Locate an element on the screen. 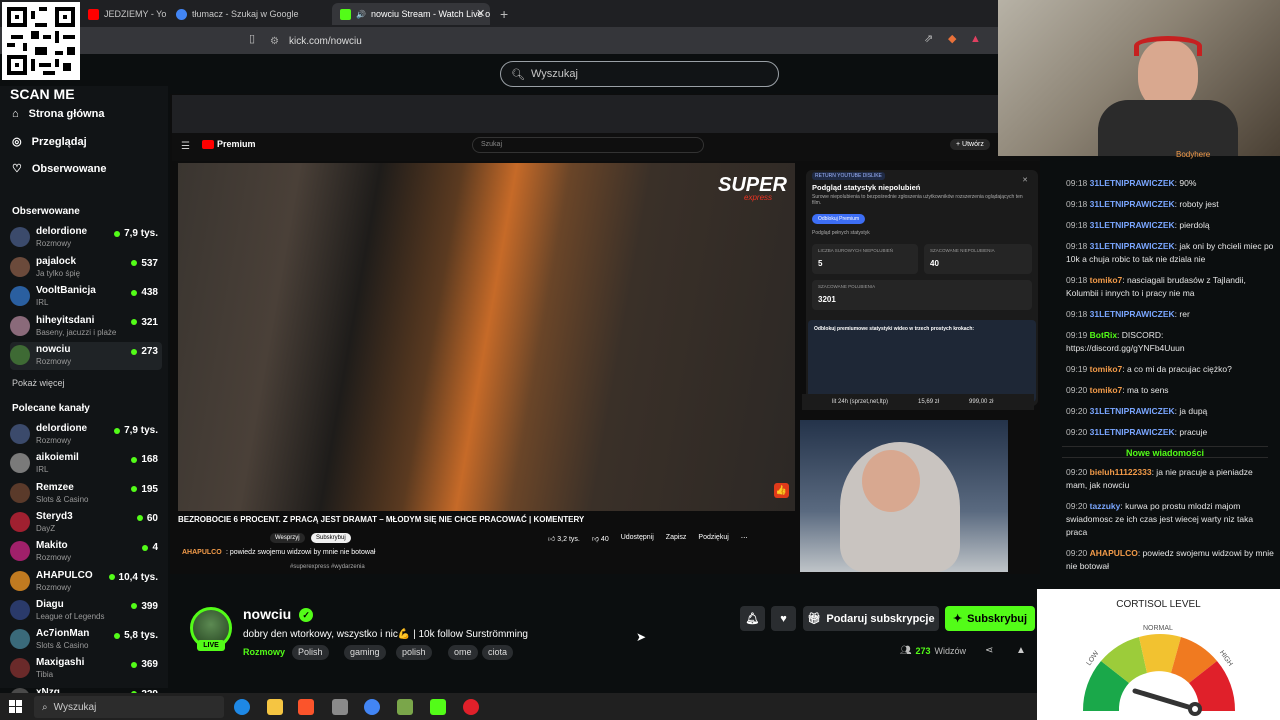 This screenshot has height=720, width=1280. share-button: Udostępnij is located at coordinates (637, 537).